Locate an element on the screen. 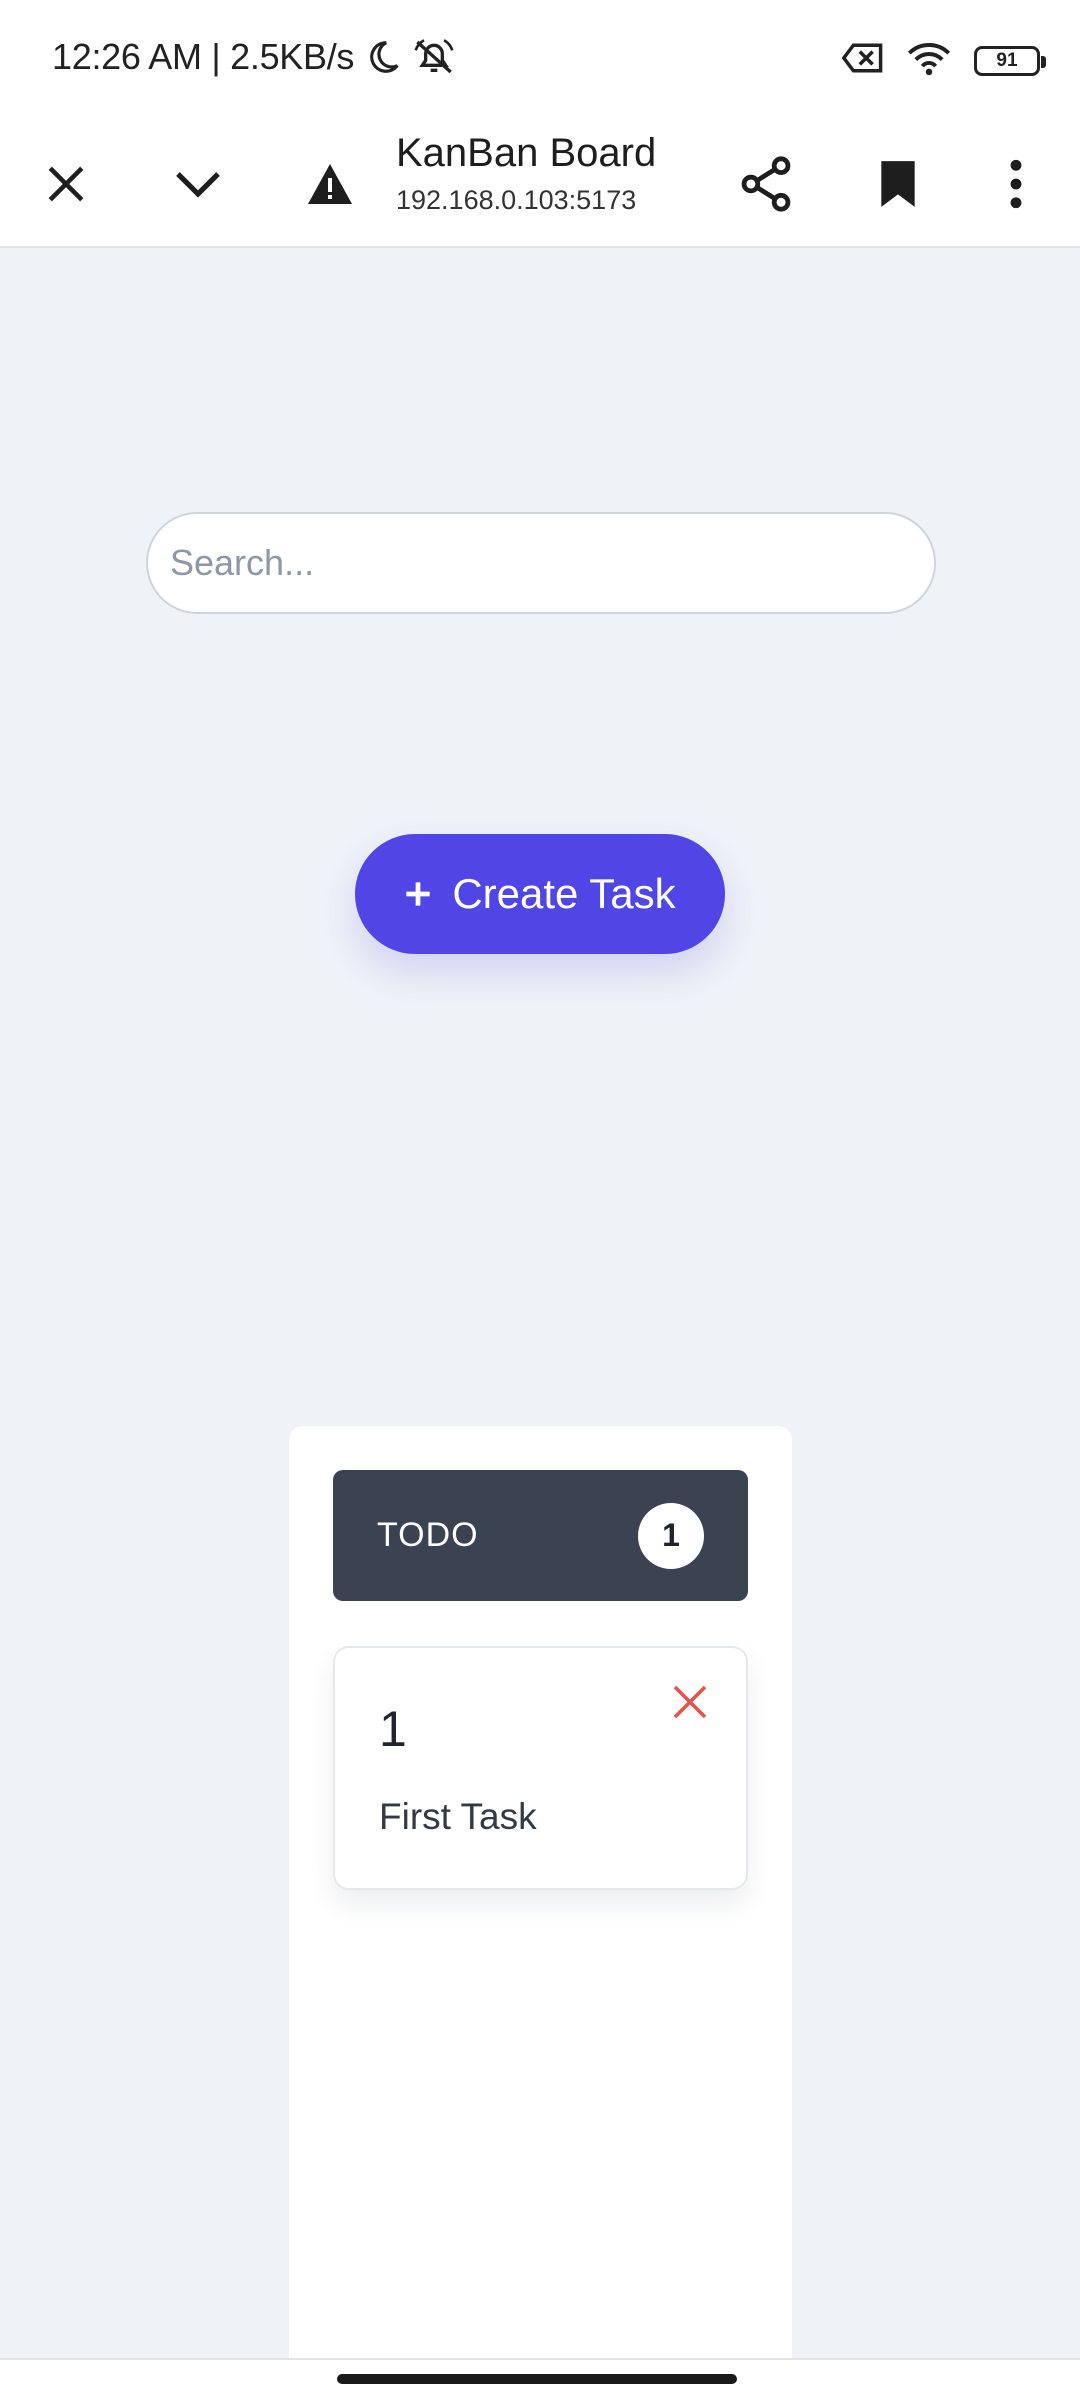  search-input is located at coordinates (541, 563).